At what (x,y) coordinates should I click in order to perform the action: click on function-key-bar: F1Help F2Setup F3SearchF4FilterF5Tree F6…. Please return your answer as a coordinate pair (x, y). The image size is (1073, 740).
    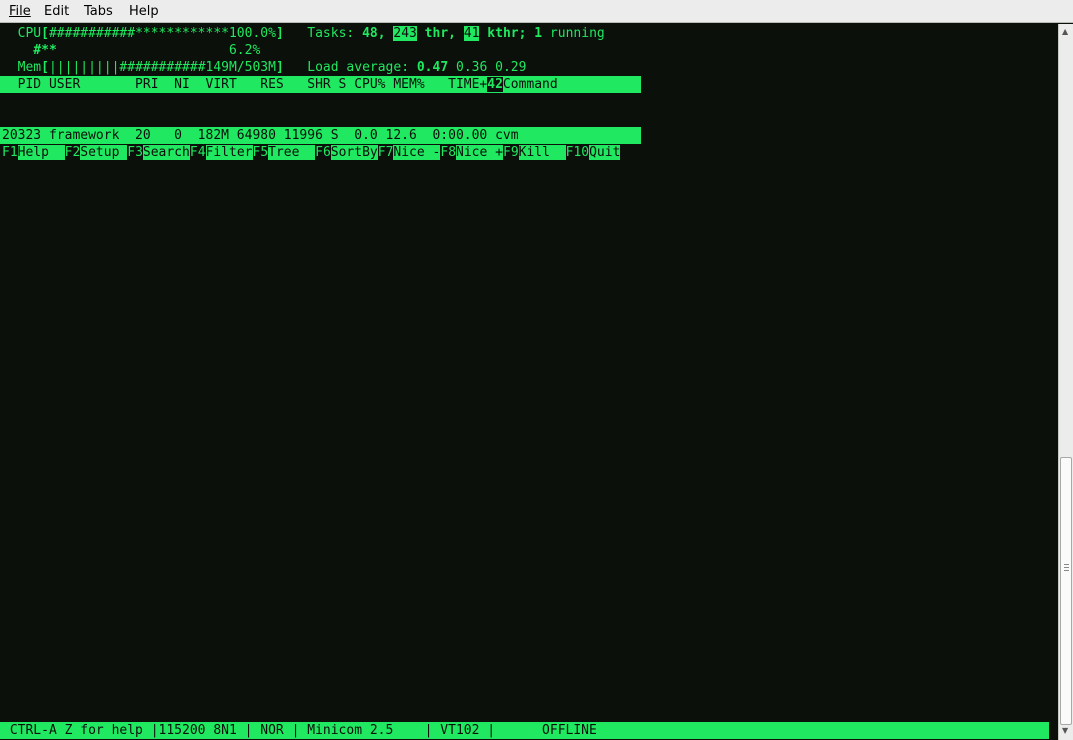
    Looking at the image, I should click on (310, 152).